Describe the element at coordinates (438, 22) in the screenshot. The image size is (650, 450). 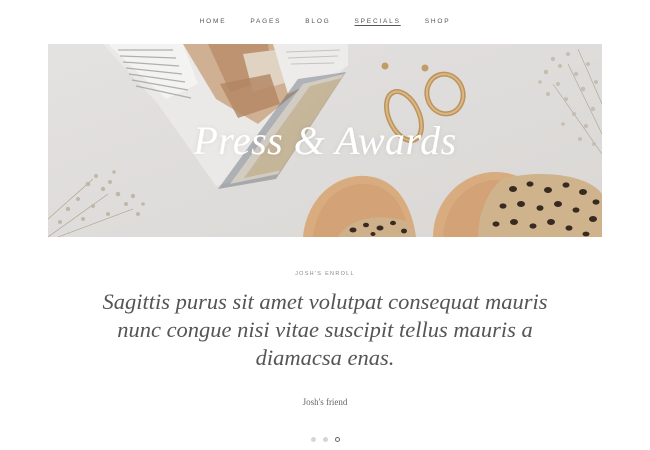
I see `nav-item-shop: SHOP` at that location.